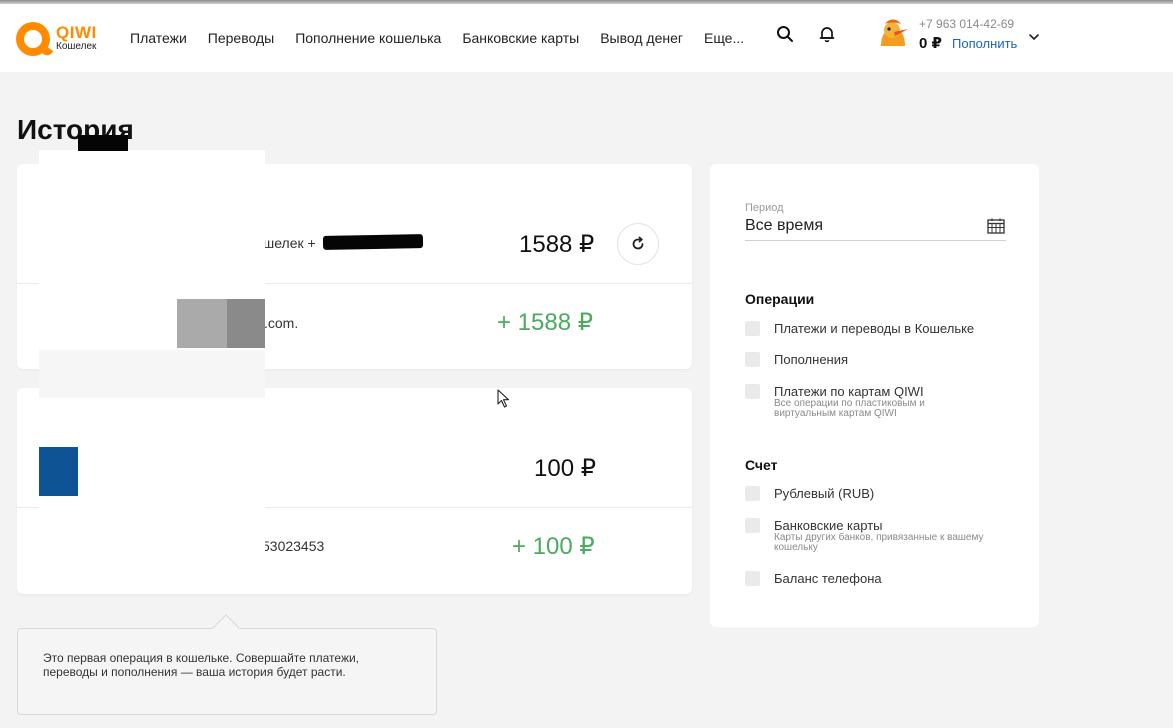 The height and width of the screenshot is (728, 1173). What do you see at coordinates (368, 40) in the screenshot?
I see `nav-wallet-topup: Пополнение кошелька` at bounding box center [368, 40].